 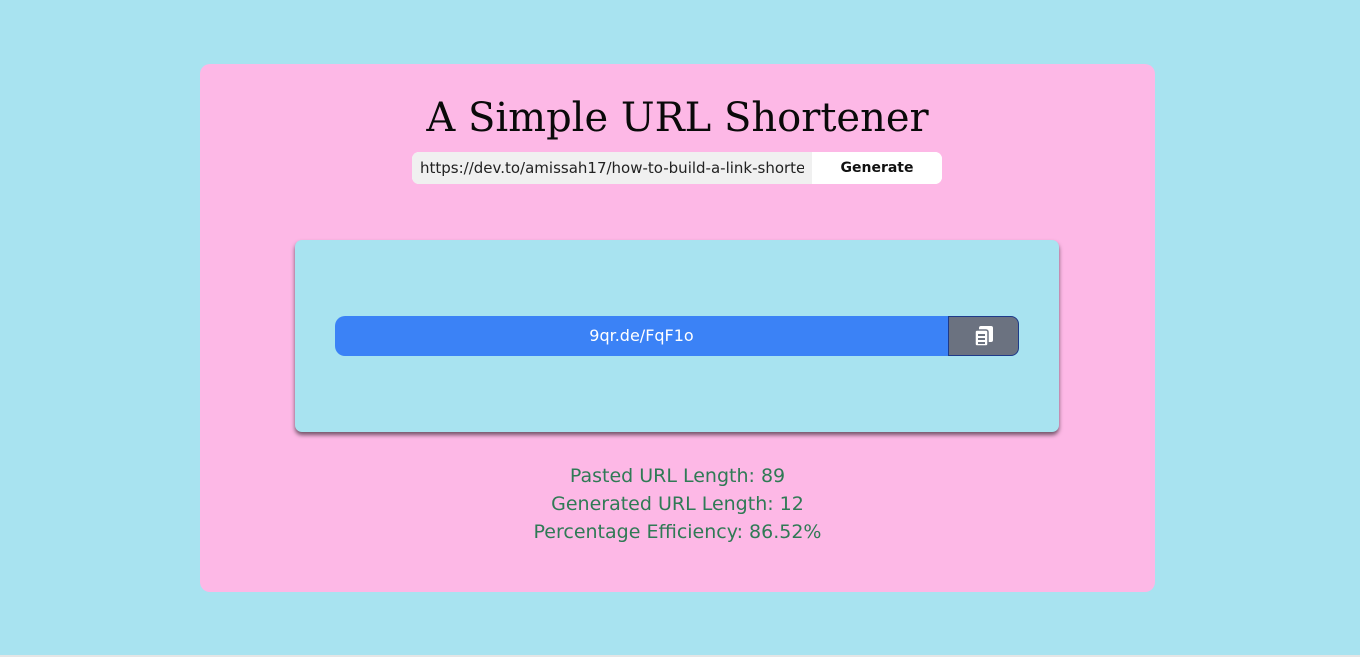 I want to click on shorten-form: Generate, so click(x=677, y=168).